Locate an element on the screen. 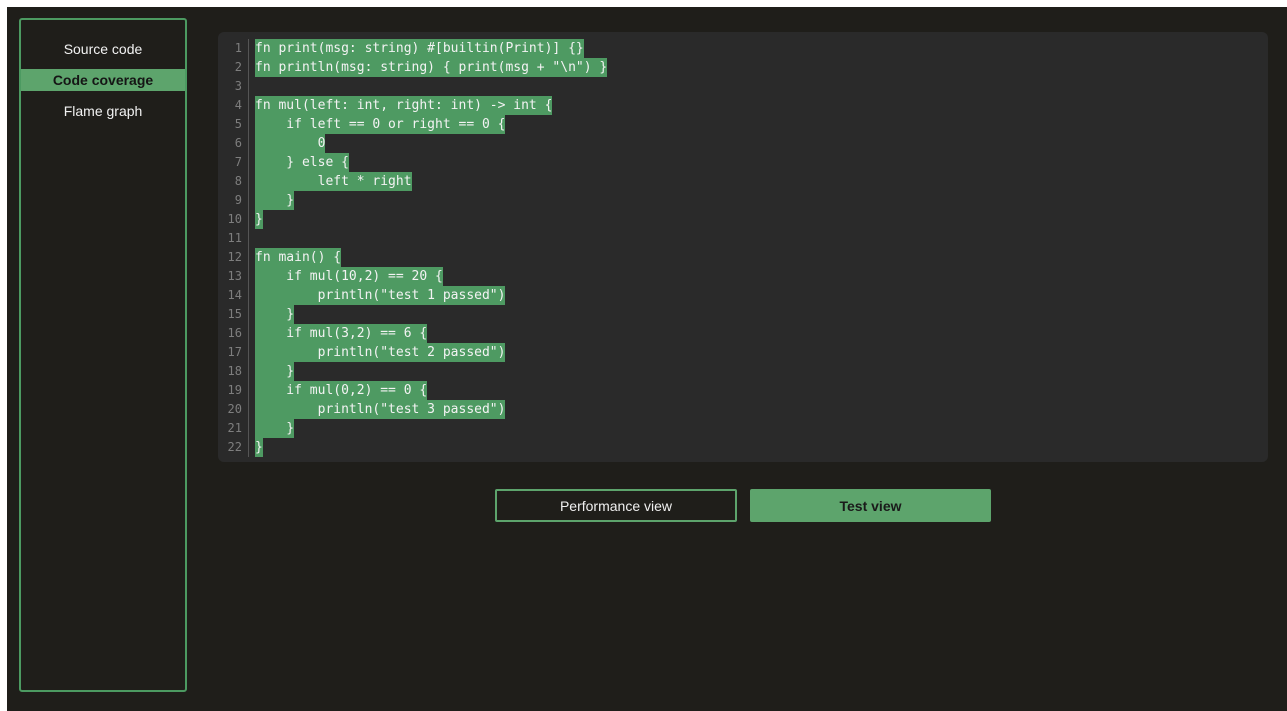  code-text: fn mul(left: int, right: int) -> int { is located at coordinates (404, 105).